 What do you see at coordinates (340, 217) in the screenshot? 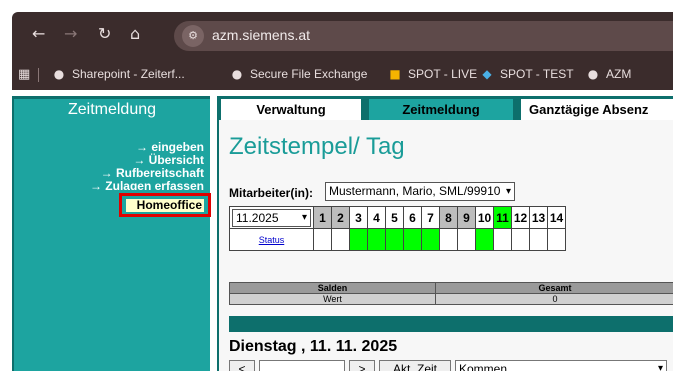
I see `day-2: 2` at bounding box center [340, 217].